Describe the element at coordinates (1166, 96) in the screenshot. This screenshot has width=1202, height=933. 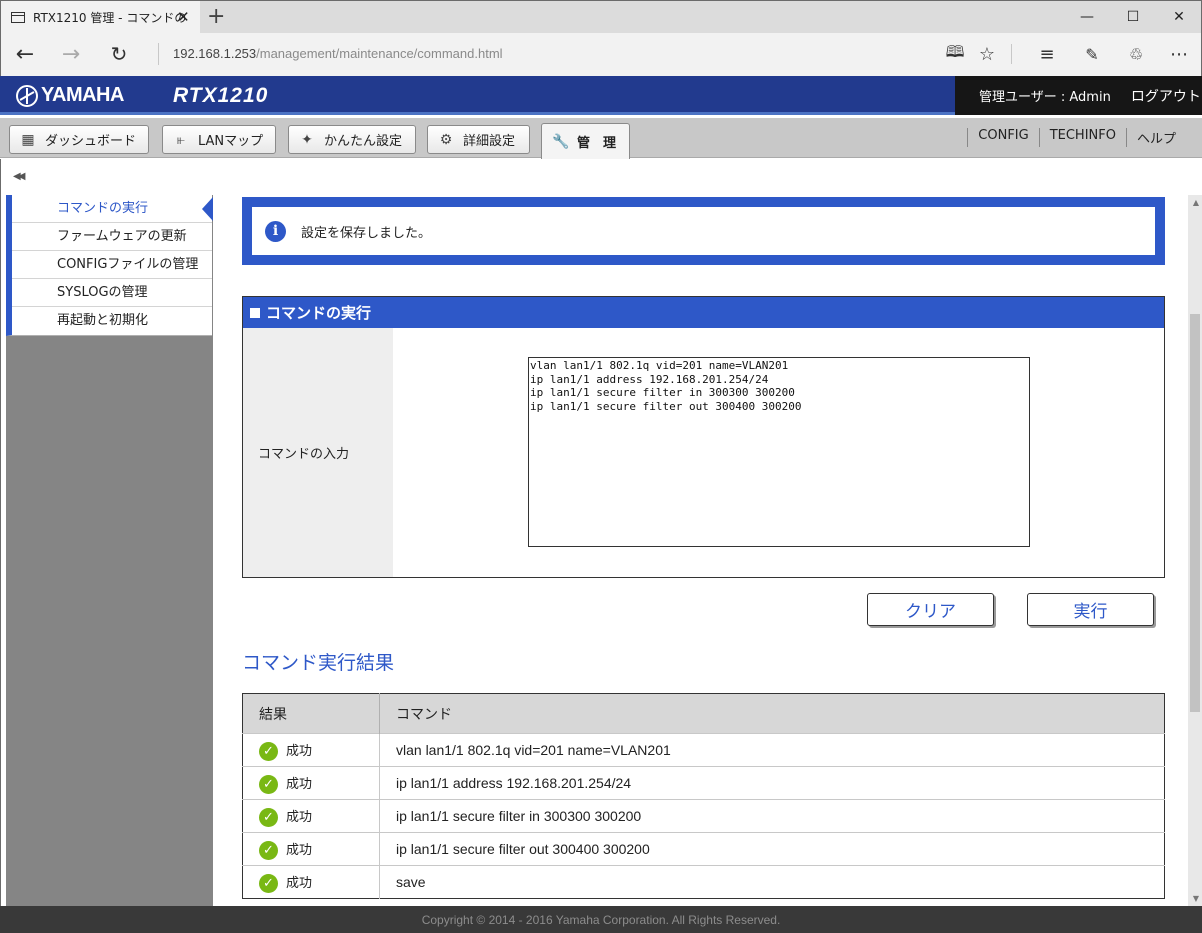
I see `logout-link: ログアウト` at that location.